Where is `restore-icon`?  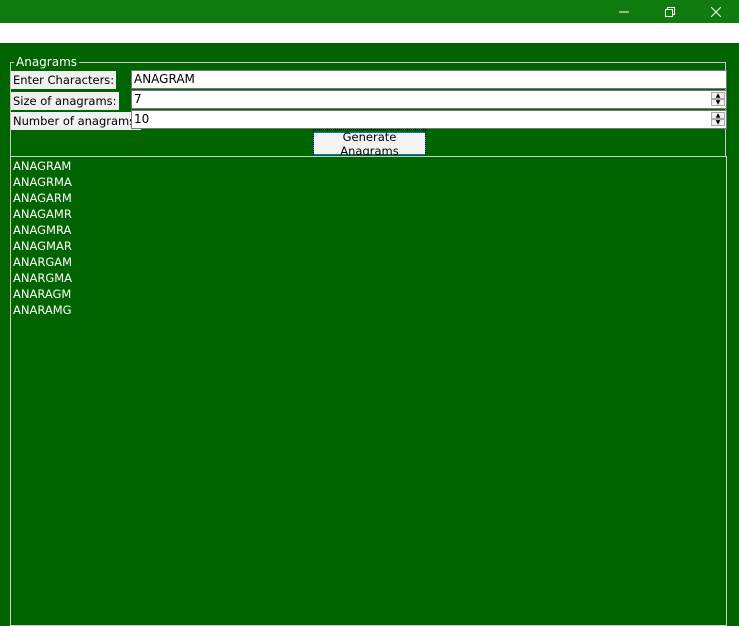 restore-icon is located at coordinates (670, 11).